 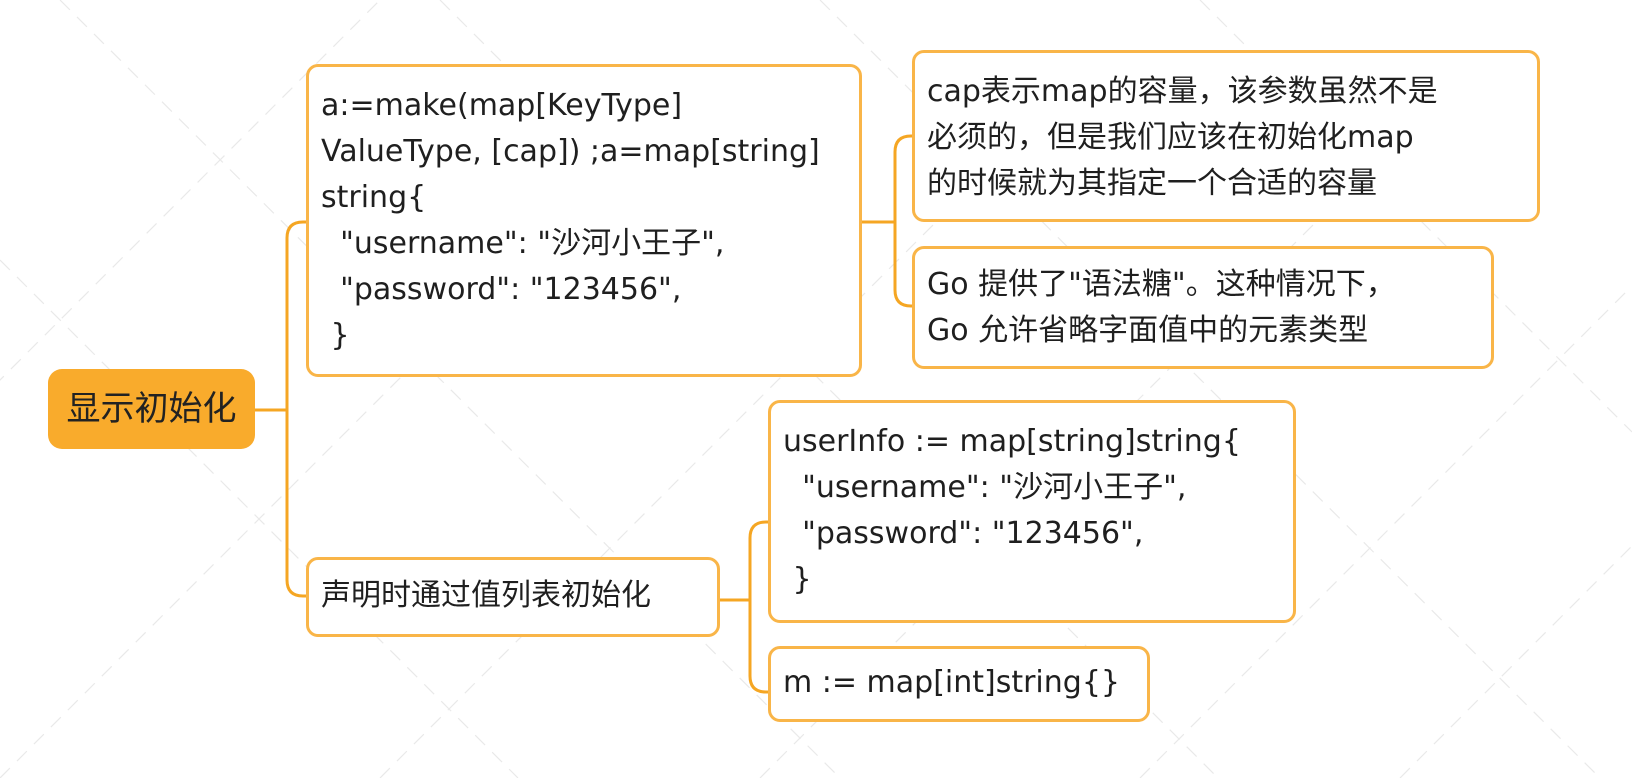 What do you see at coordinates (1203, 307) in the screenshot?
I see `note-syntax-sugar-node: Go 提供了"语法糖"。这种情况下， Go 允许省略字面值中的元素类型` at bounding box center [1203, 307].